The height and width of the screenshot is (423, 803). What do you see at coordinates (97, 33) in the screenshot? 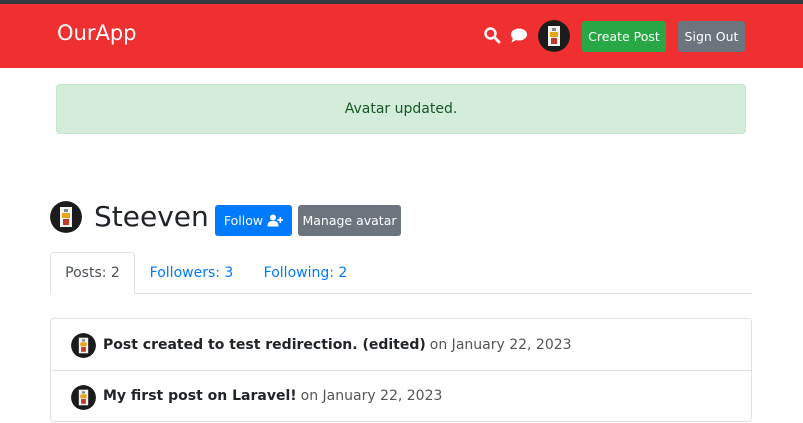
I see `brand-logo: OurApp` at bounding box center [97, 33].